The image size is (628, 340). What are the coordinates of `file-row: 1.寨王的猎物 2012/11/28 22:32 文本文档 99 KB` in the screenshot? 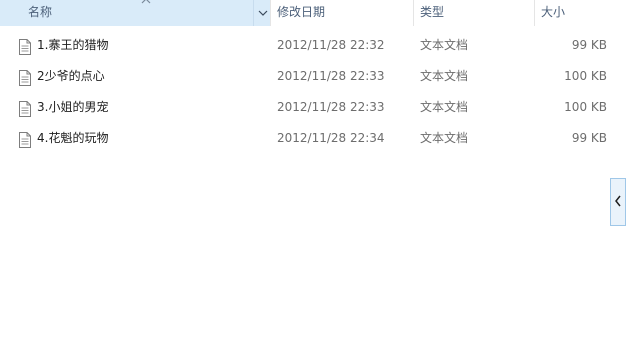 It's located at (314, 45).